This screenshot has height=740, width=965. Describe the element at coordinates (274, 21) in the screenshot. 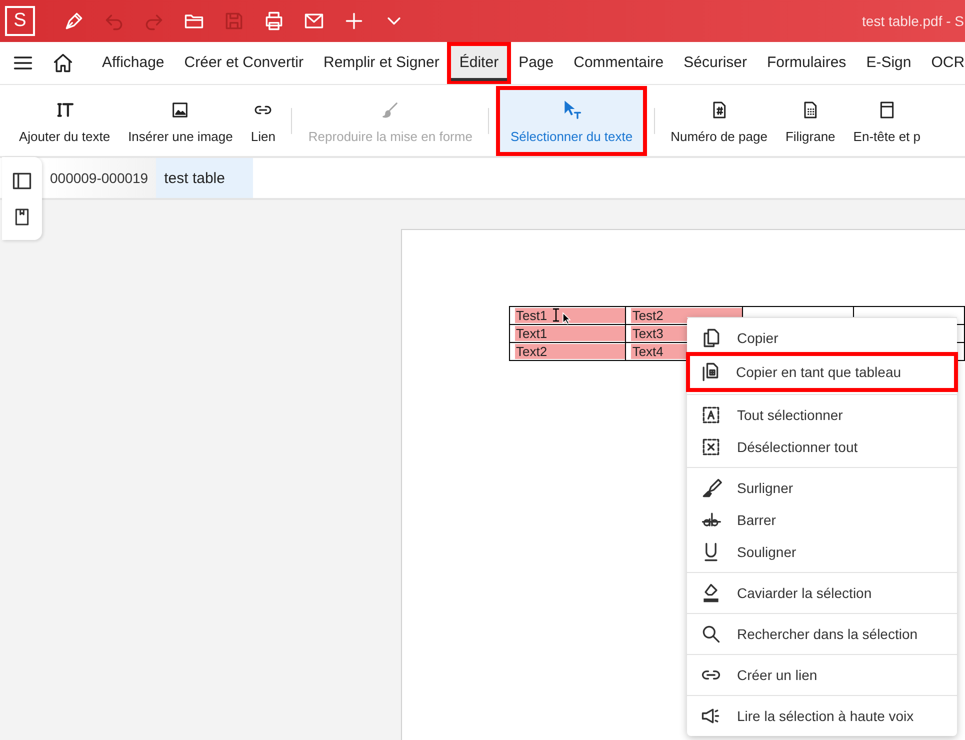

I see `print-icon` at that location.